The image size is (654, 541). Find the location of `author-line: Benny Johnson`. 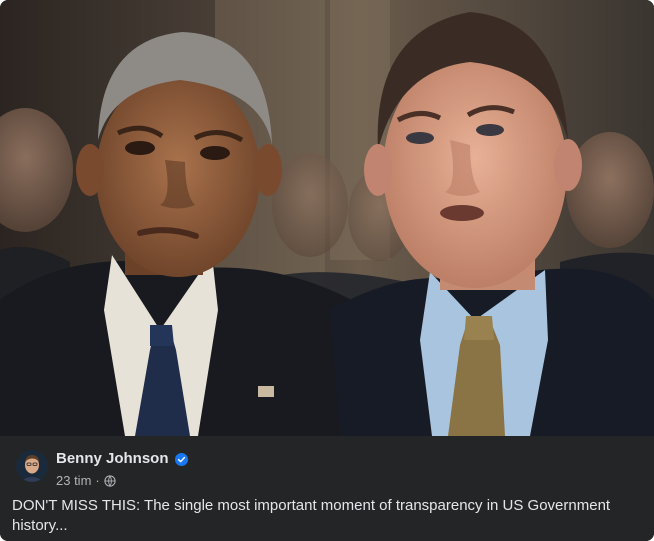

author-line: Benny Johnson is located at coordinates (122, 459).